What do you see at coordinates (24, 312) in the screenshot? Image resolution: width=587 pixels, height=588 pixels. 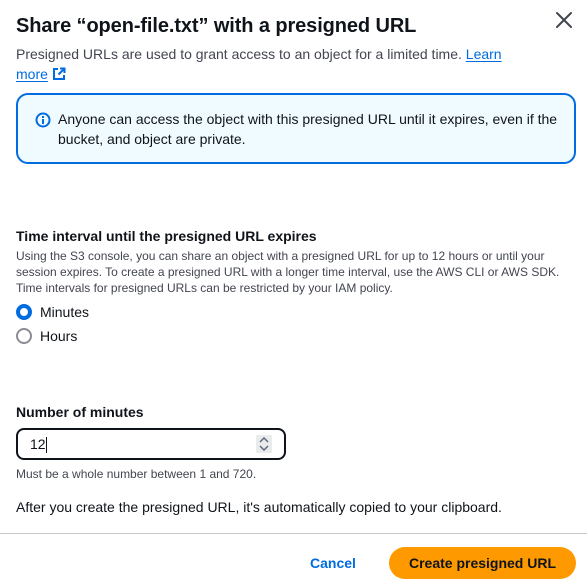 I see `radio-button-checked` at bounding box center [24, 312].